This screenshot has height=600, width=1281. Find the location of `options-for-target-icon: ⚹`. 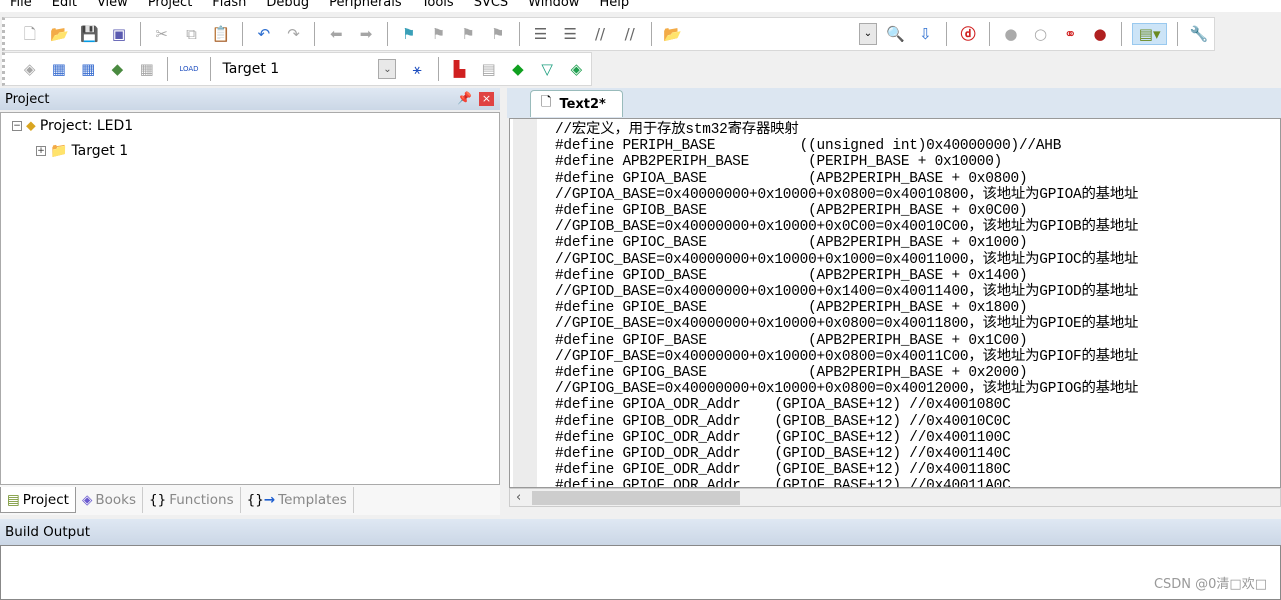

options-for-target-icon: ⚹ is located at coordinates (416, 69).